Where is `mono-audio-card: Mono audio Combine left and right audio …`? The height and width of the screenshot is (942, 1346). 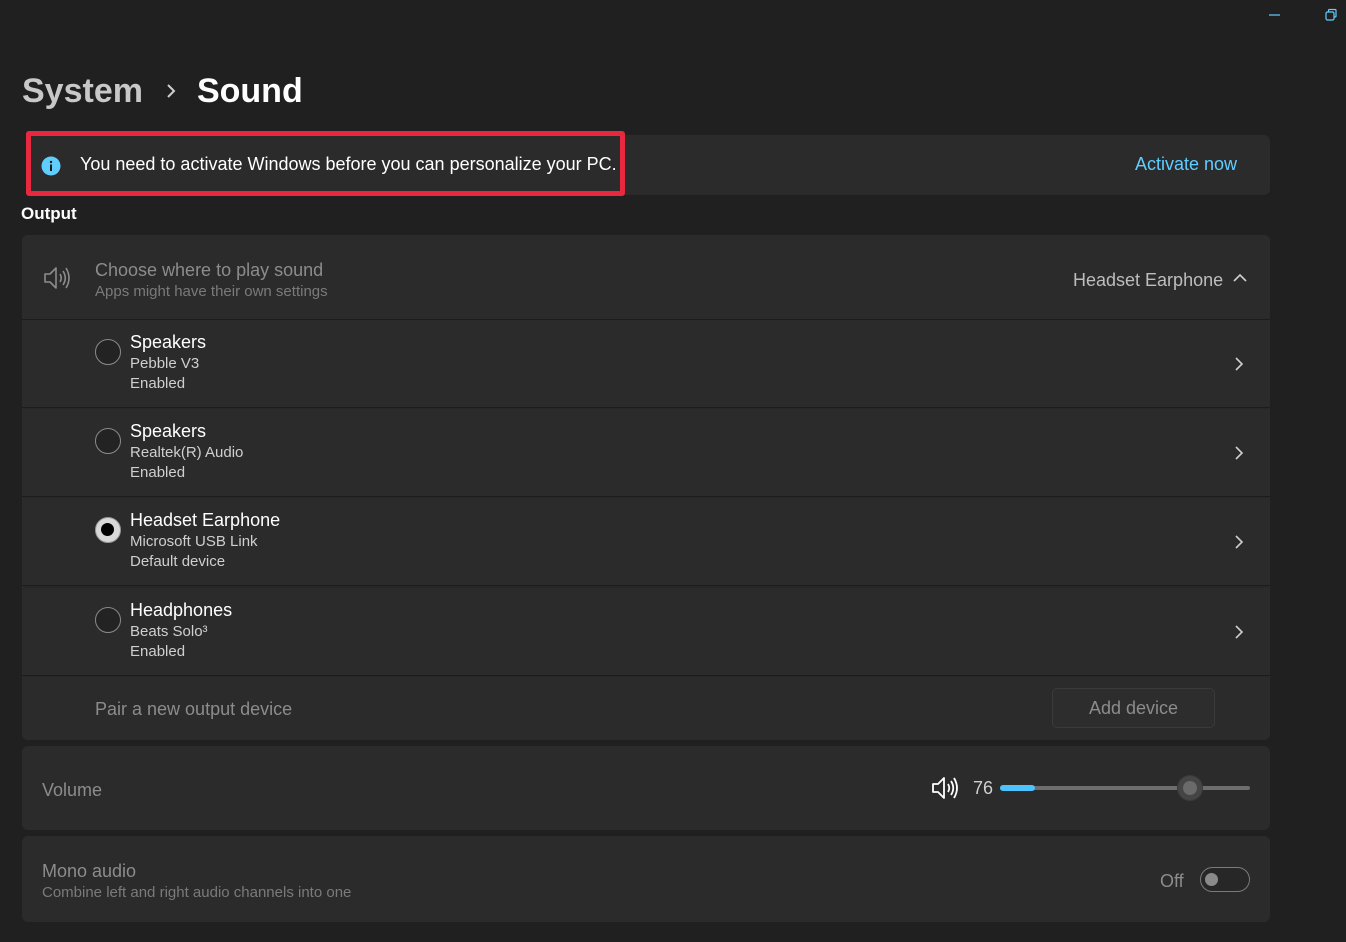 mono-audio-card: Mono audio Combine left and right audio … is located at coordinates (646, 879).